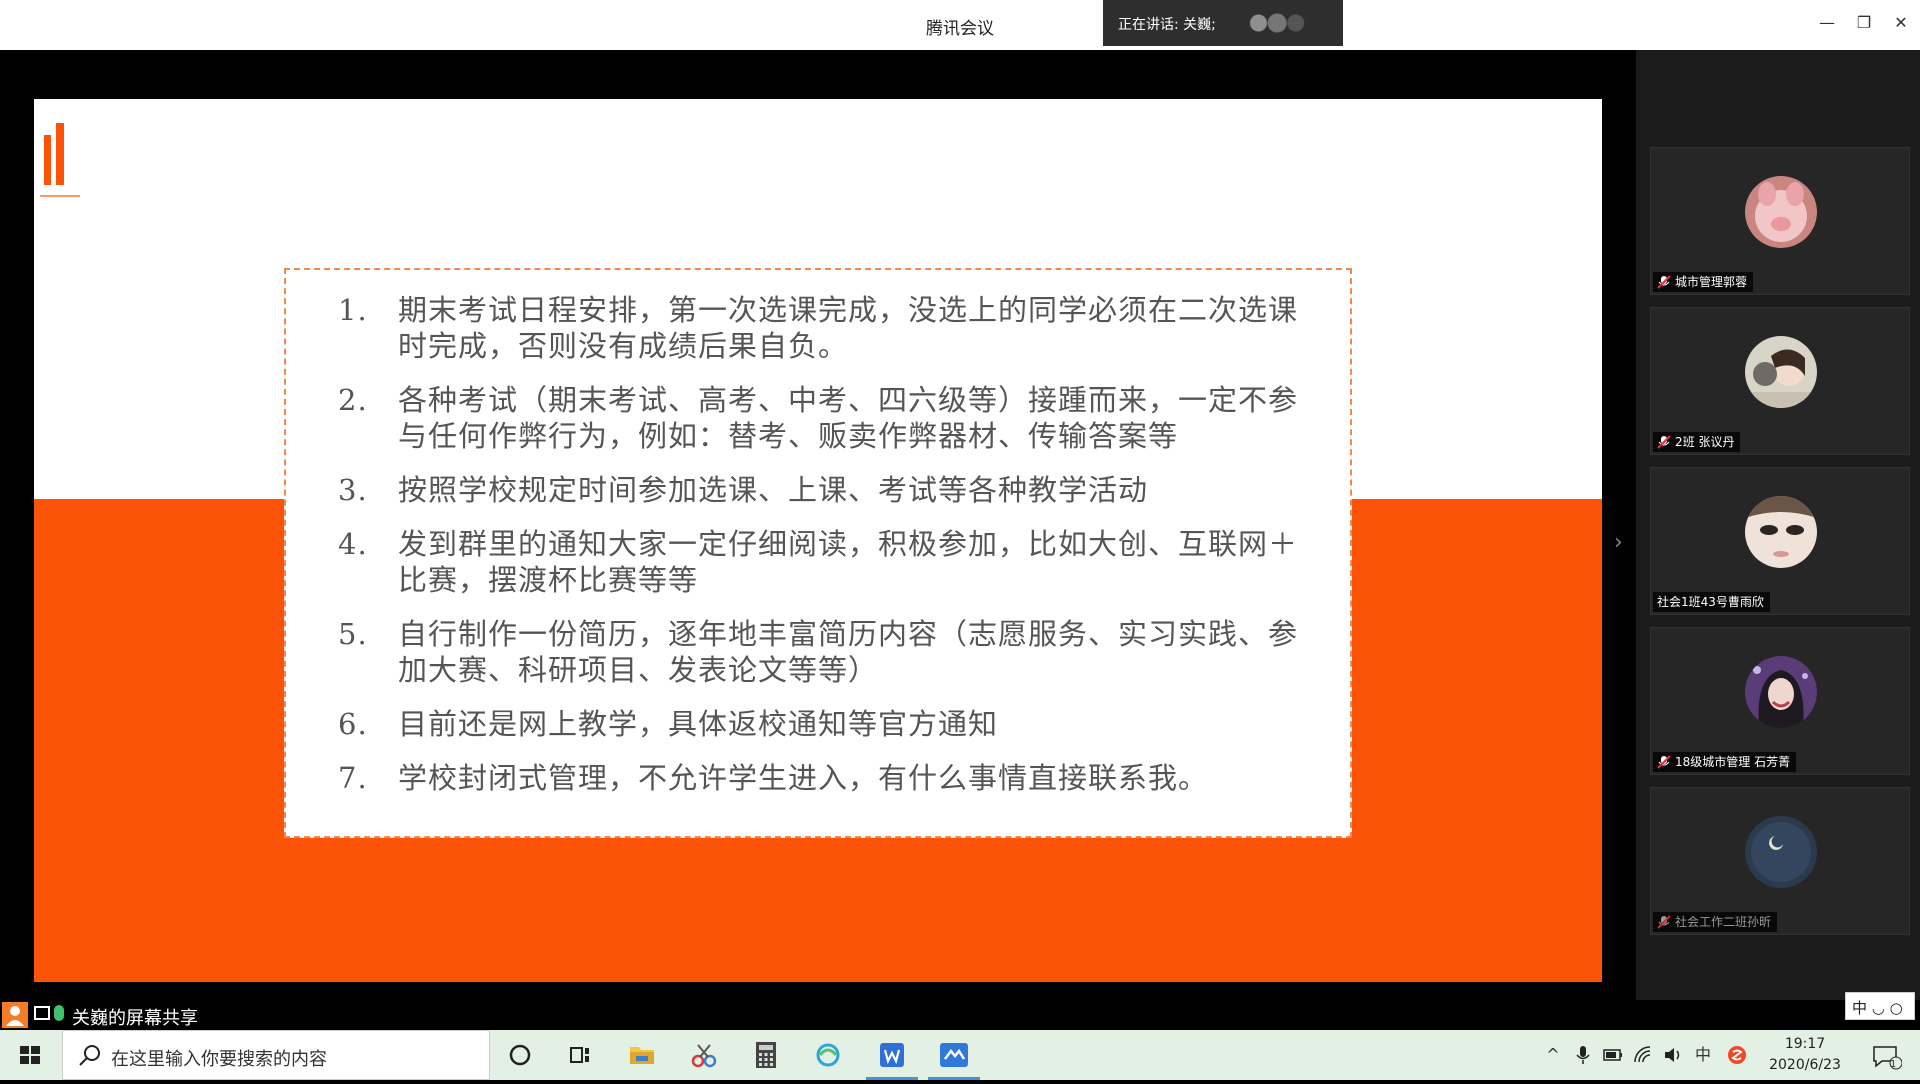  Describe the element at coordinates (1711, 602) in the screenshot. I see `participant-name-tag: 社会1班43号曹雨欣` at that location.